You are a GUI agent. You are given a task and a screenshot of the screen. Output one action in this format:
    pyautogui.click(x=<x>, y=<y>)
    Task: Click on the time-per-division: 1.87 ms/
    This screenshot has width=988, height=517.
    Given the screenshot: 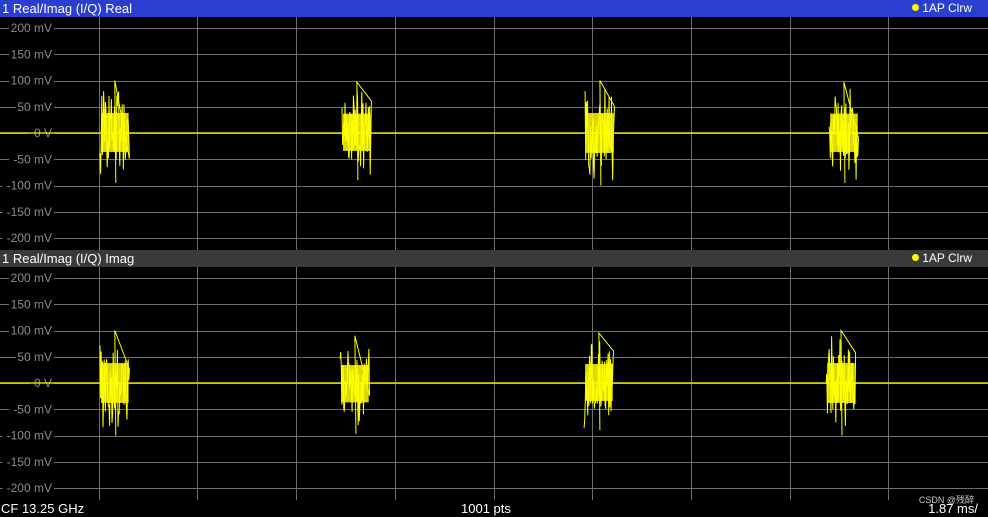 What is the action you would take?
    pyautogui.click(x=953, y=508)
    